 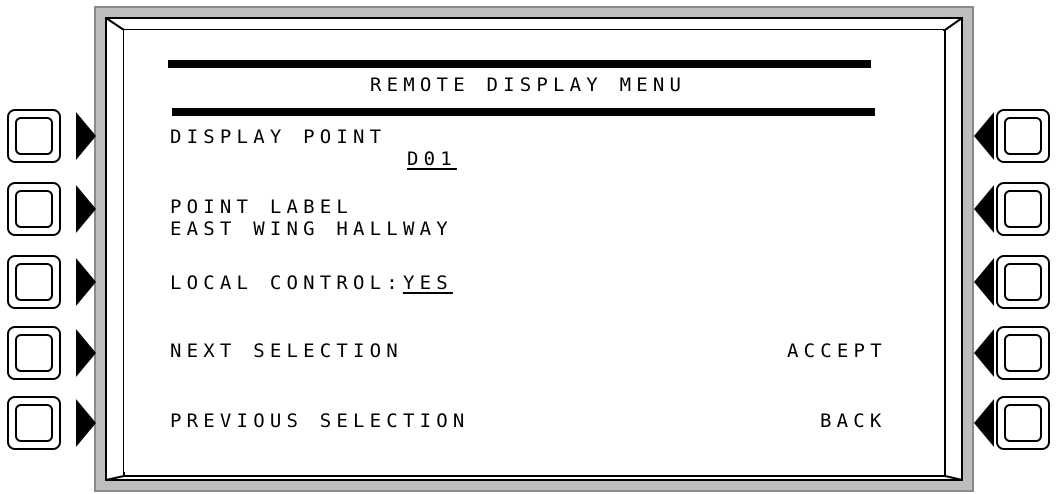 What do you see at coordinates (837, 351) in the screenshot?
I see `accept-label: ACCEPT` at bounding box center [837, 351].